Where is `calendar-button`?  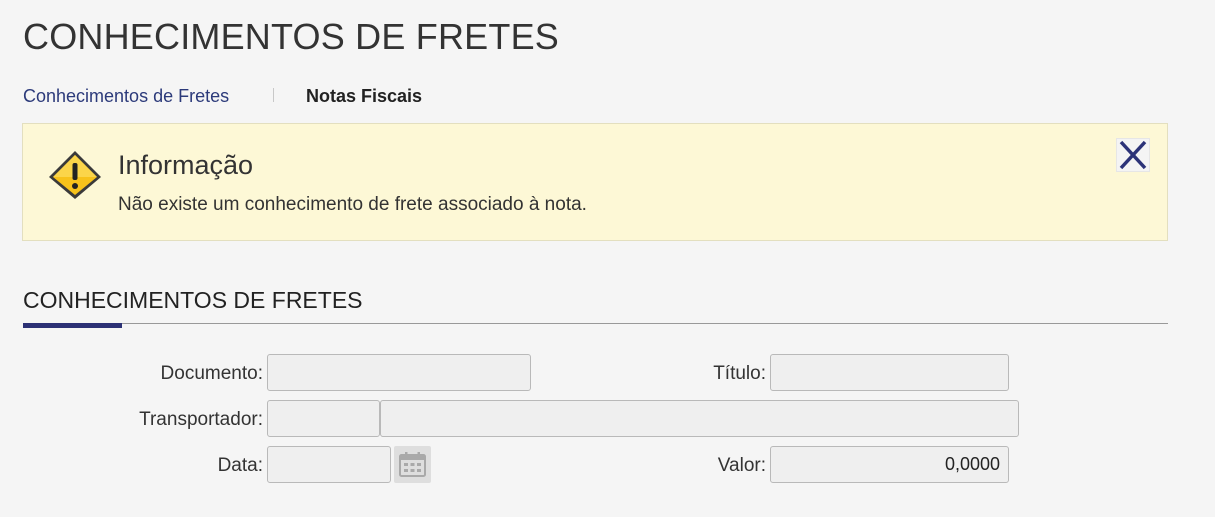 calendar-button is located at coordinates (412, 464).